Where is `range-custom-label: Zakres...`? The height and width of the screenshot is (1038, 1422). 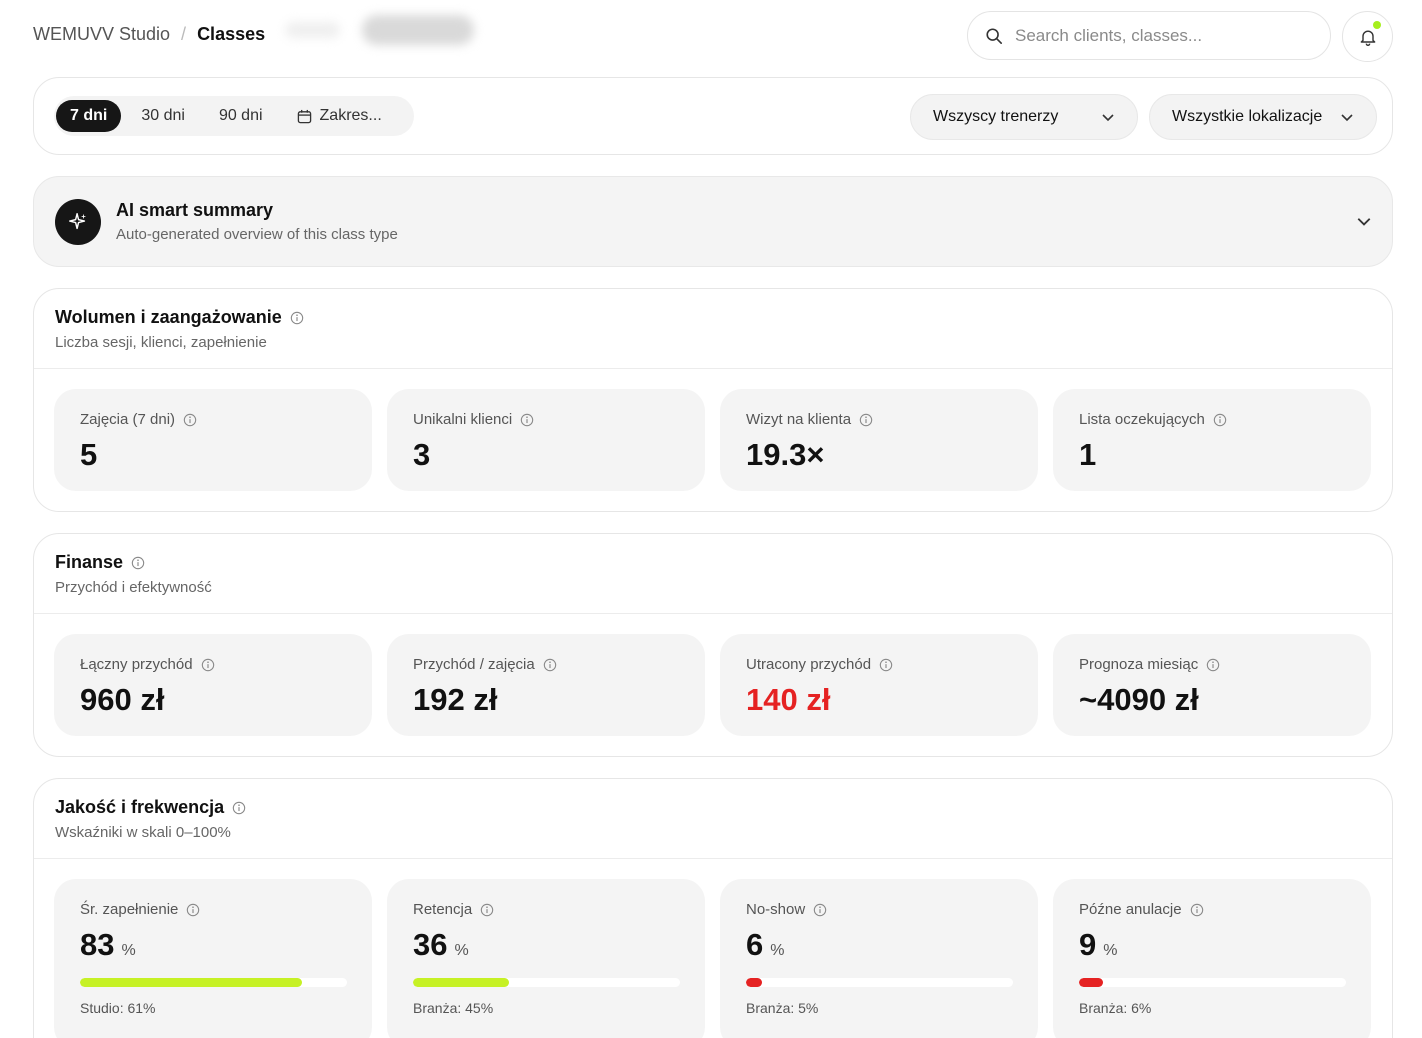
range-custom-label: Zakres... is located at coordinates (350, 115).